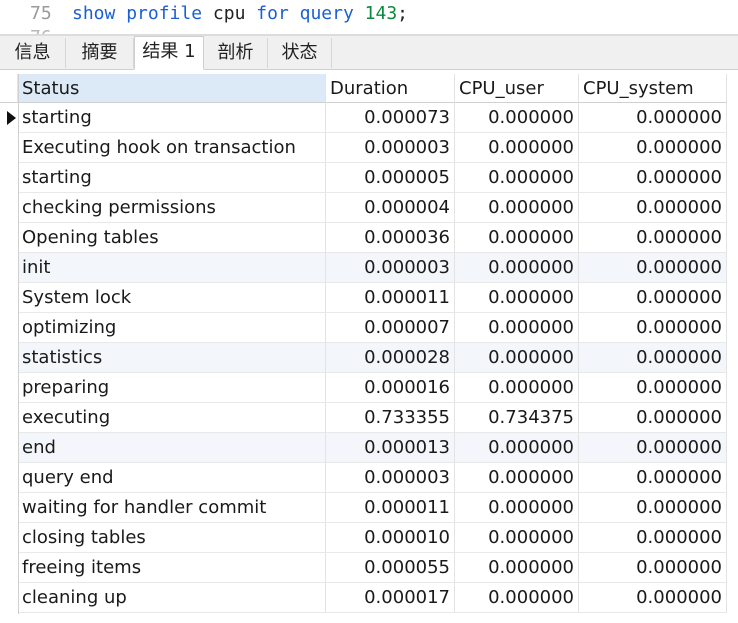  What do you see at coordinates (390, 238) in the screenshot?
I see `cell-duration: 0.000036` at bounding box center [390, 238].